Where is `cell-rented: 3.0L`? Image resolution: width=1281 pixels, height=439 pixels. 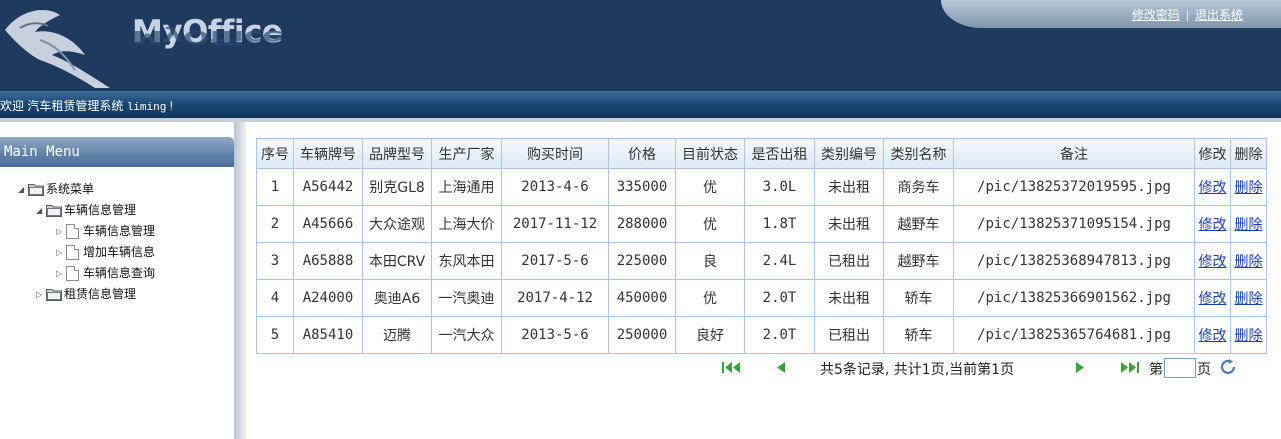 cell-rented: 3.0L is located at coordinates (779, 187).